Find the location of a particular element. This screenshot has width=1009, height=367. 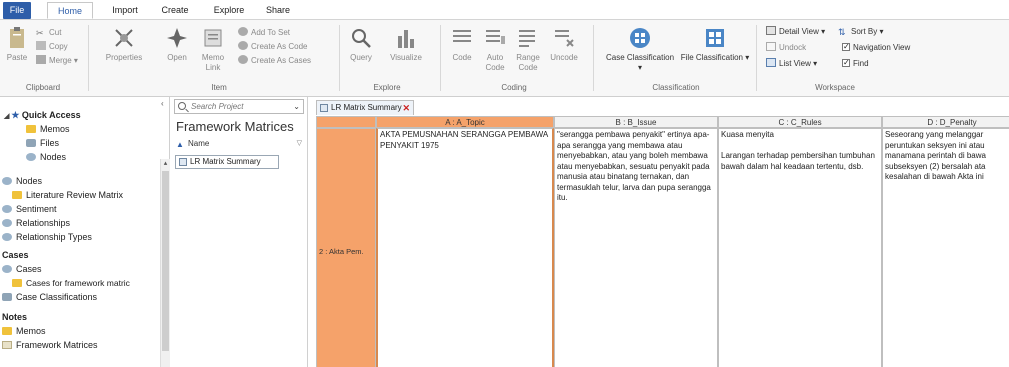

scroll-thumb is located at coordinates (165, 261).